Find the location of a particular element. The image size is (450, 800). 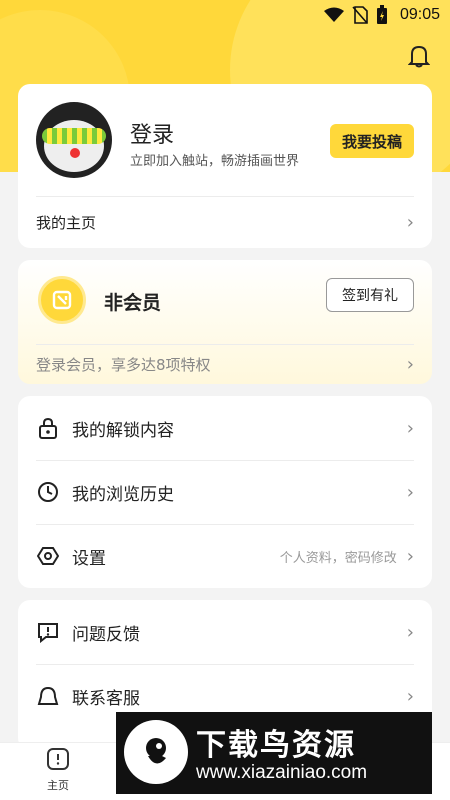

nav-home-tab: 主页 is located at coordinates (58, 770).